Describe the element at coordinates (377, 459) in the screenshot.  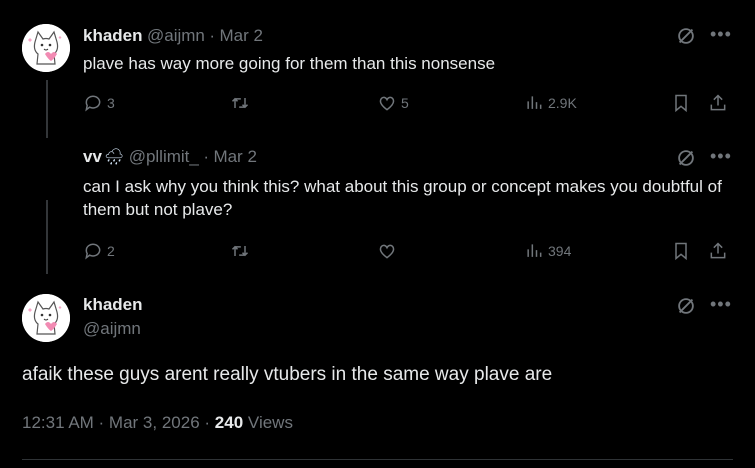
I see `divider` at that location.